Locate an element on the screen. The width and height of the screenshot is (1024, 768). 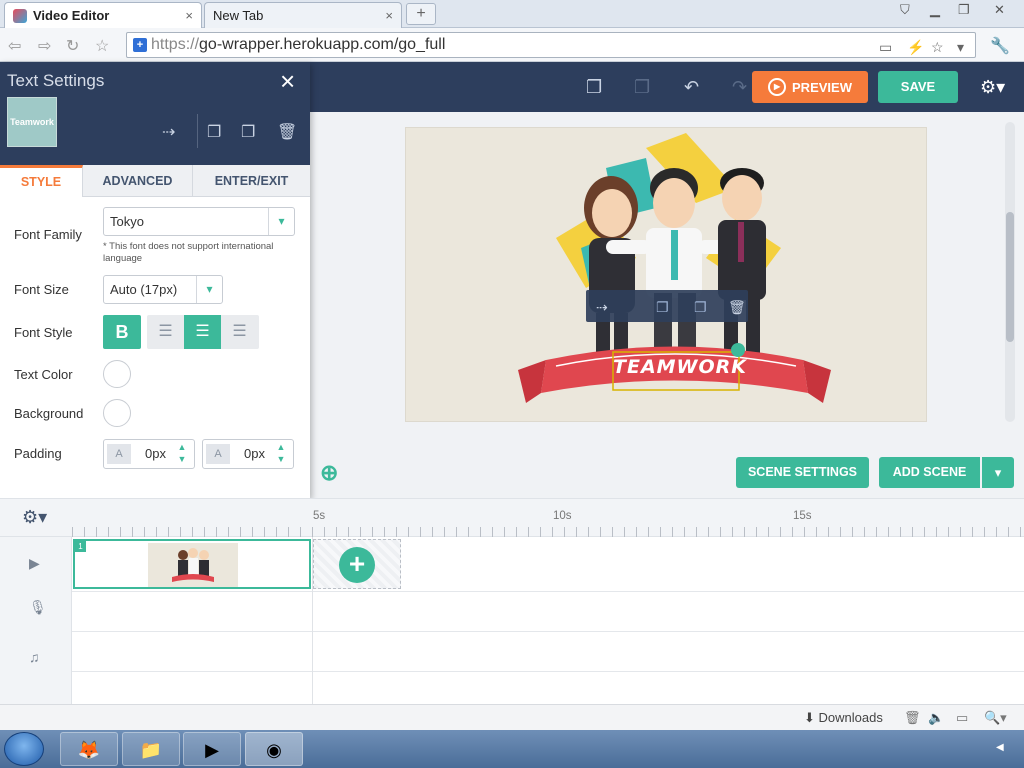
padding-vertical-stepper: A 0px ▲ ▼ is located at coordinates (248, 454).